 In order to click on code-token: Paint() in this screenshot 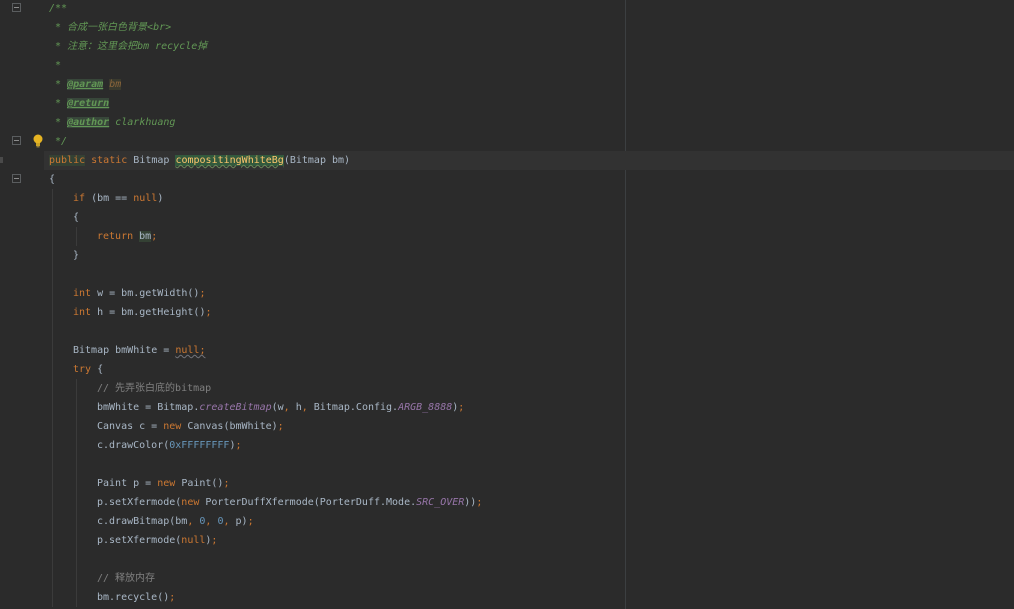, I will do `click(202, 483)`.